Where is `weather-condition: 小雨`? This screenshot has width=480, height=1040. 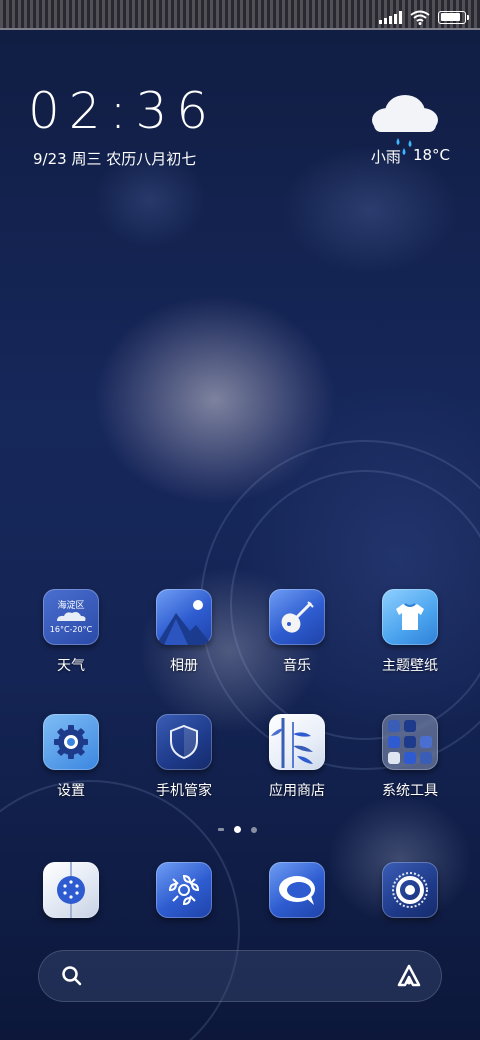
weather-condition: 小雨 is located at coordinates (385, 157).